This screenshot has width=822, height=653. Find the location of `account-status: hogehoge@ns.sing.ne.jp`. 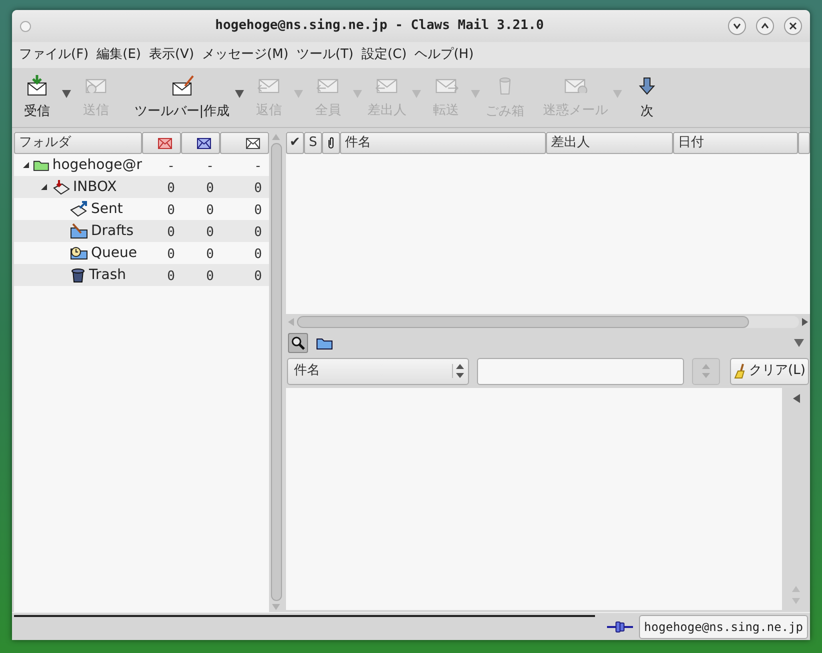

account-status: hogehoge@ns.sing.ne.jp is located at coordinates (723, 626).